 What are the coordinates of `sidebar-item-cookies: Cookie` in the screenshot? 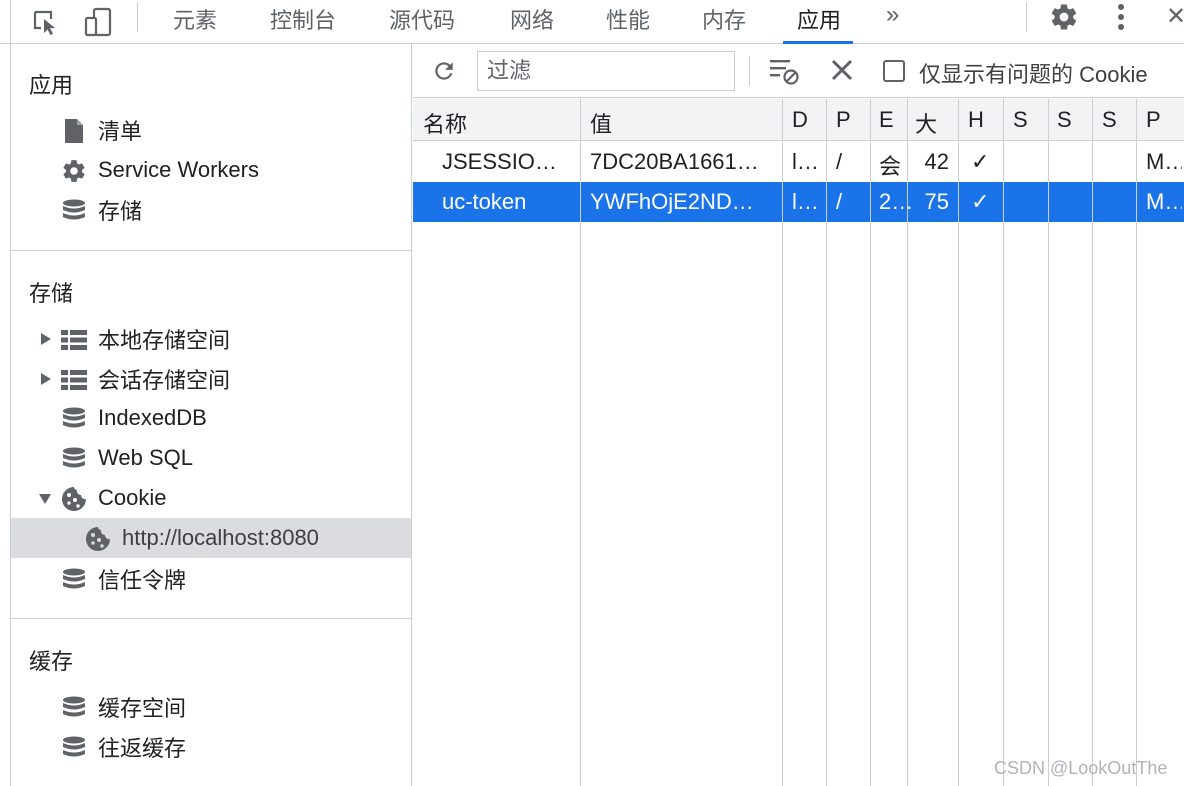 It's located at (211, 498).